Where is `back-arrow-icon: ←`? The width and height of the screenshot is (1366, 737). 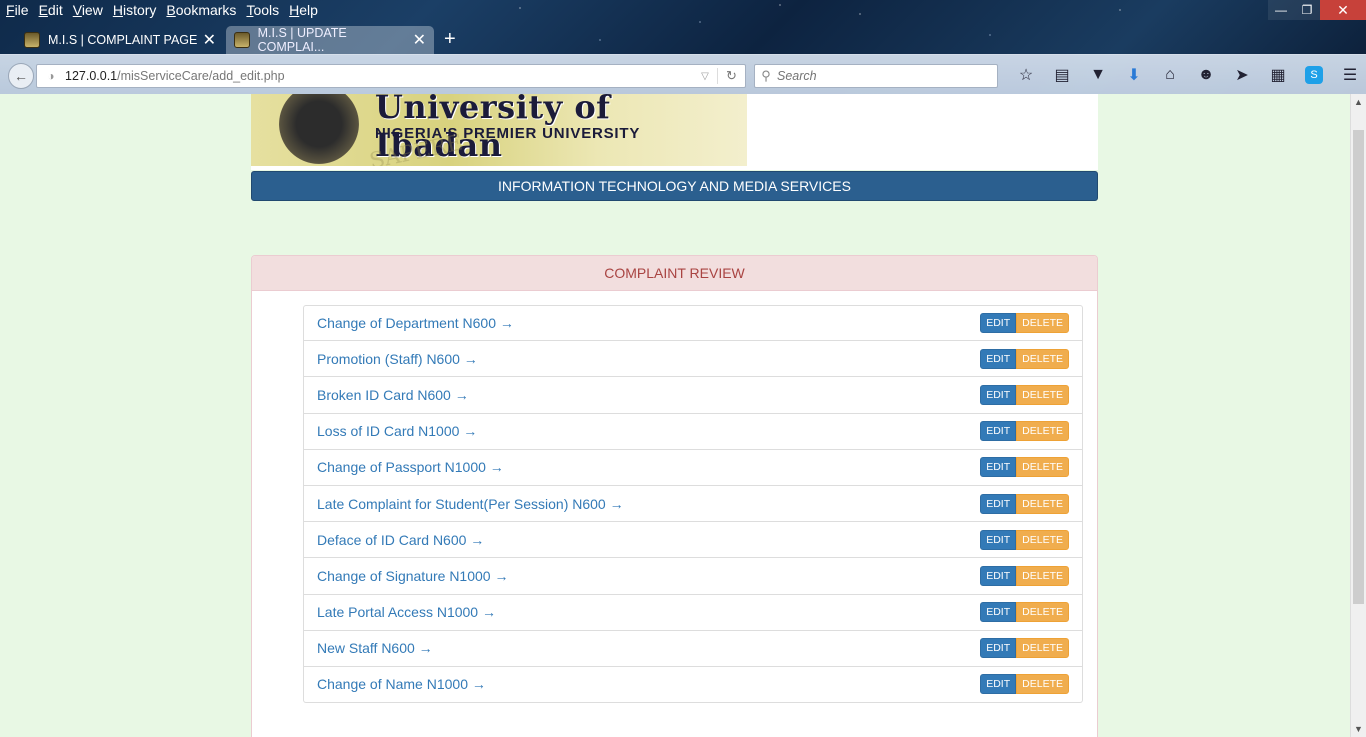 back-arrow-icon: ← is located at coordinates (21, 76).